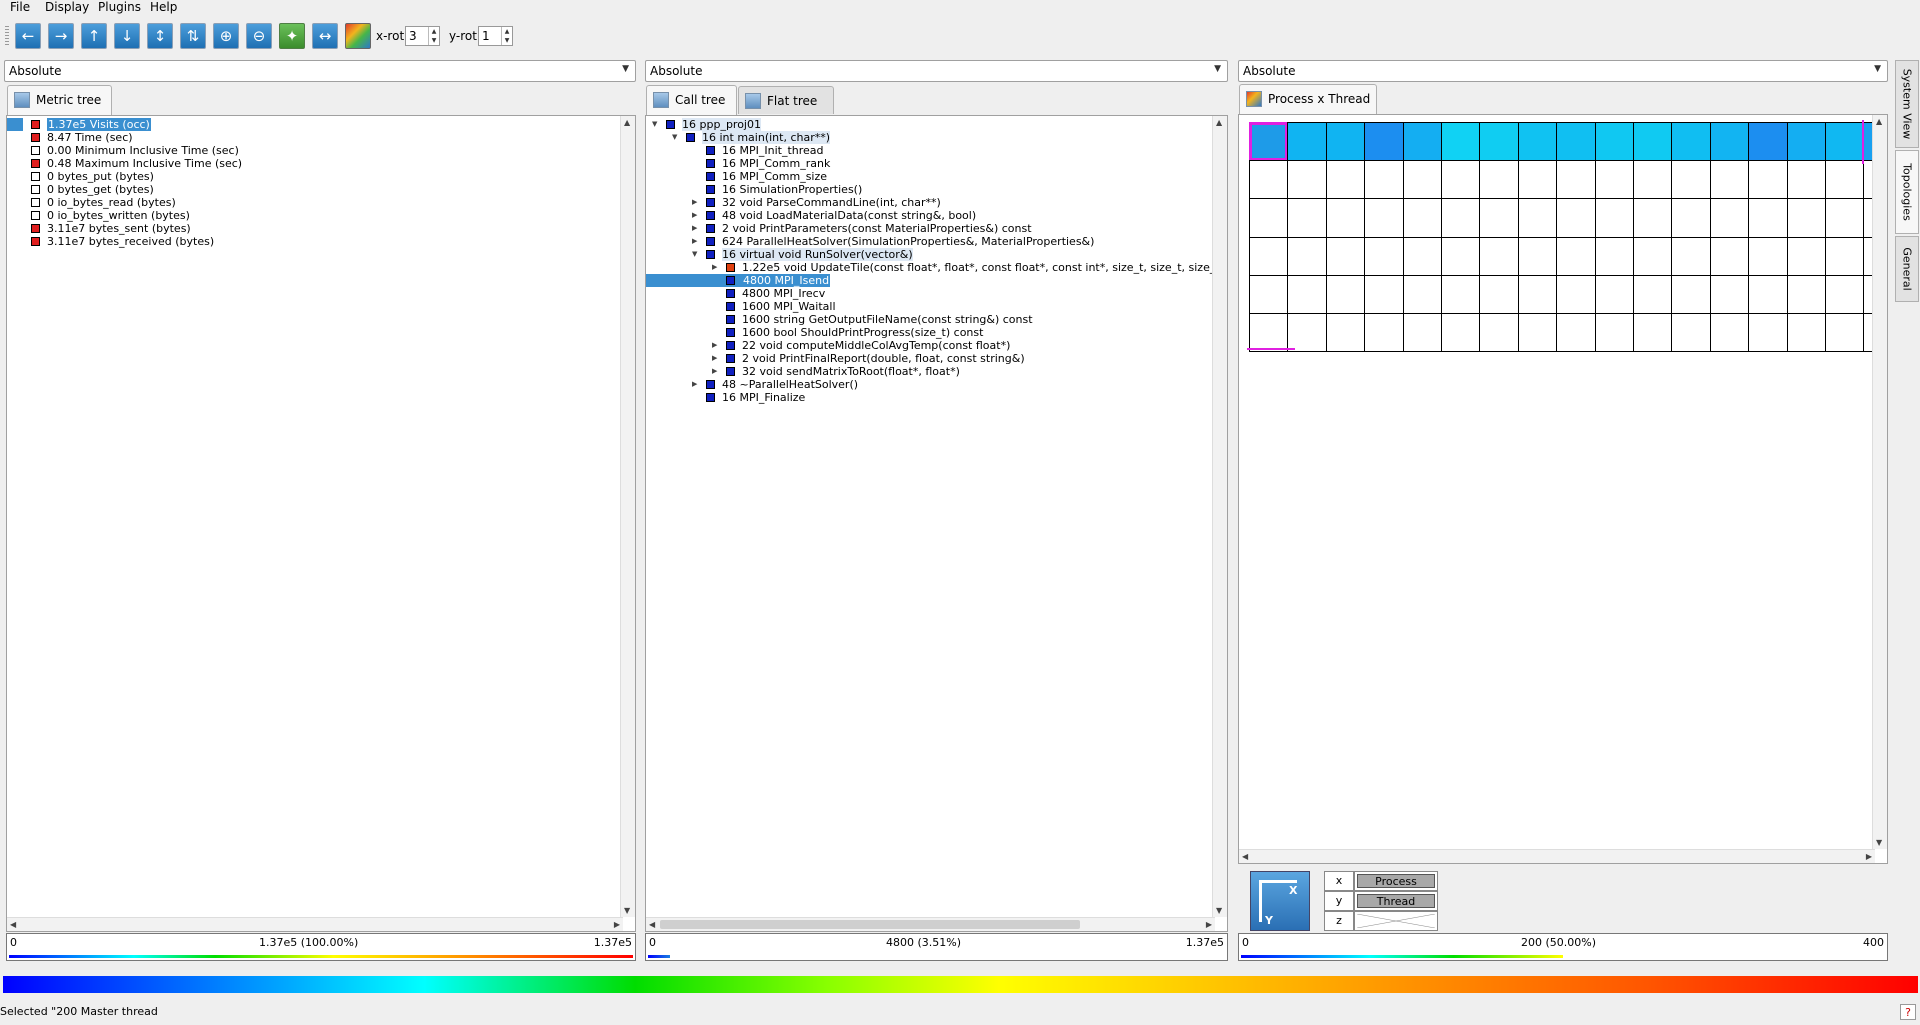 The width and height of the screenshot is (1920, 1025). What do you see at coordinates (929, 293) in the screenshot?
I see `call-tree-item: 4800 MPI_Irecv` at bounding box center [929, 293].